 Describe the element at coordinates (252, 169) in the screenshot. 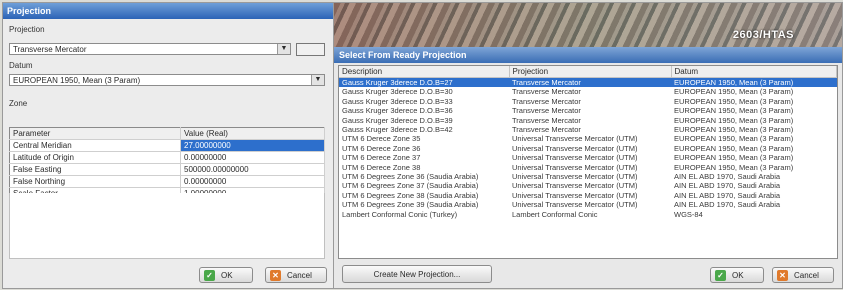

I see `parameter-value-input: 500000.00000000` at that location.